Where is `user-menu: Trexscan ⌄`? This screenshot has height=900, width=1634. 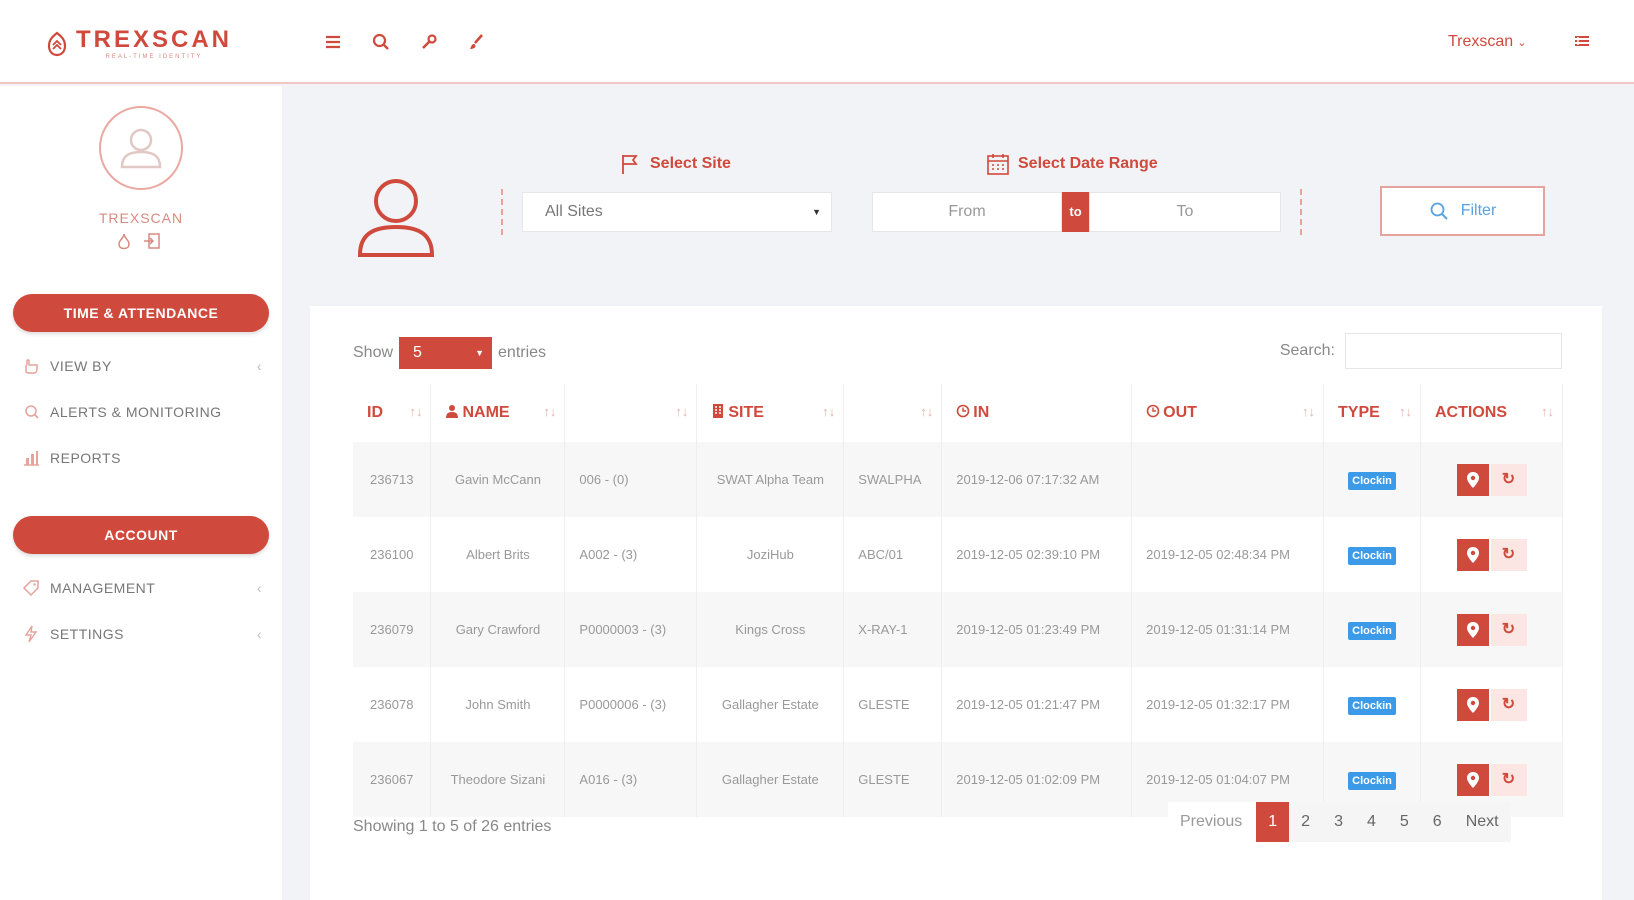 user-menu: Trexscan ⌄ is located at coordinates (1487, 42).